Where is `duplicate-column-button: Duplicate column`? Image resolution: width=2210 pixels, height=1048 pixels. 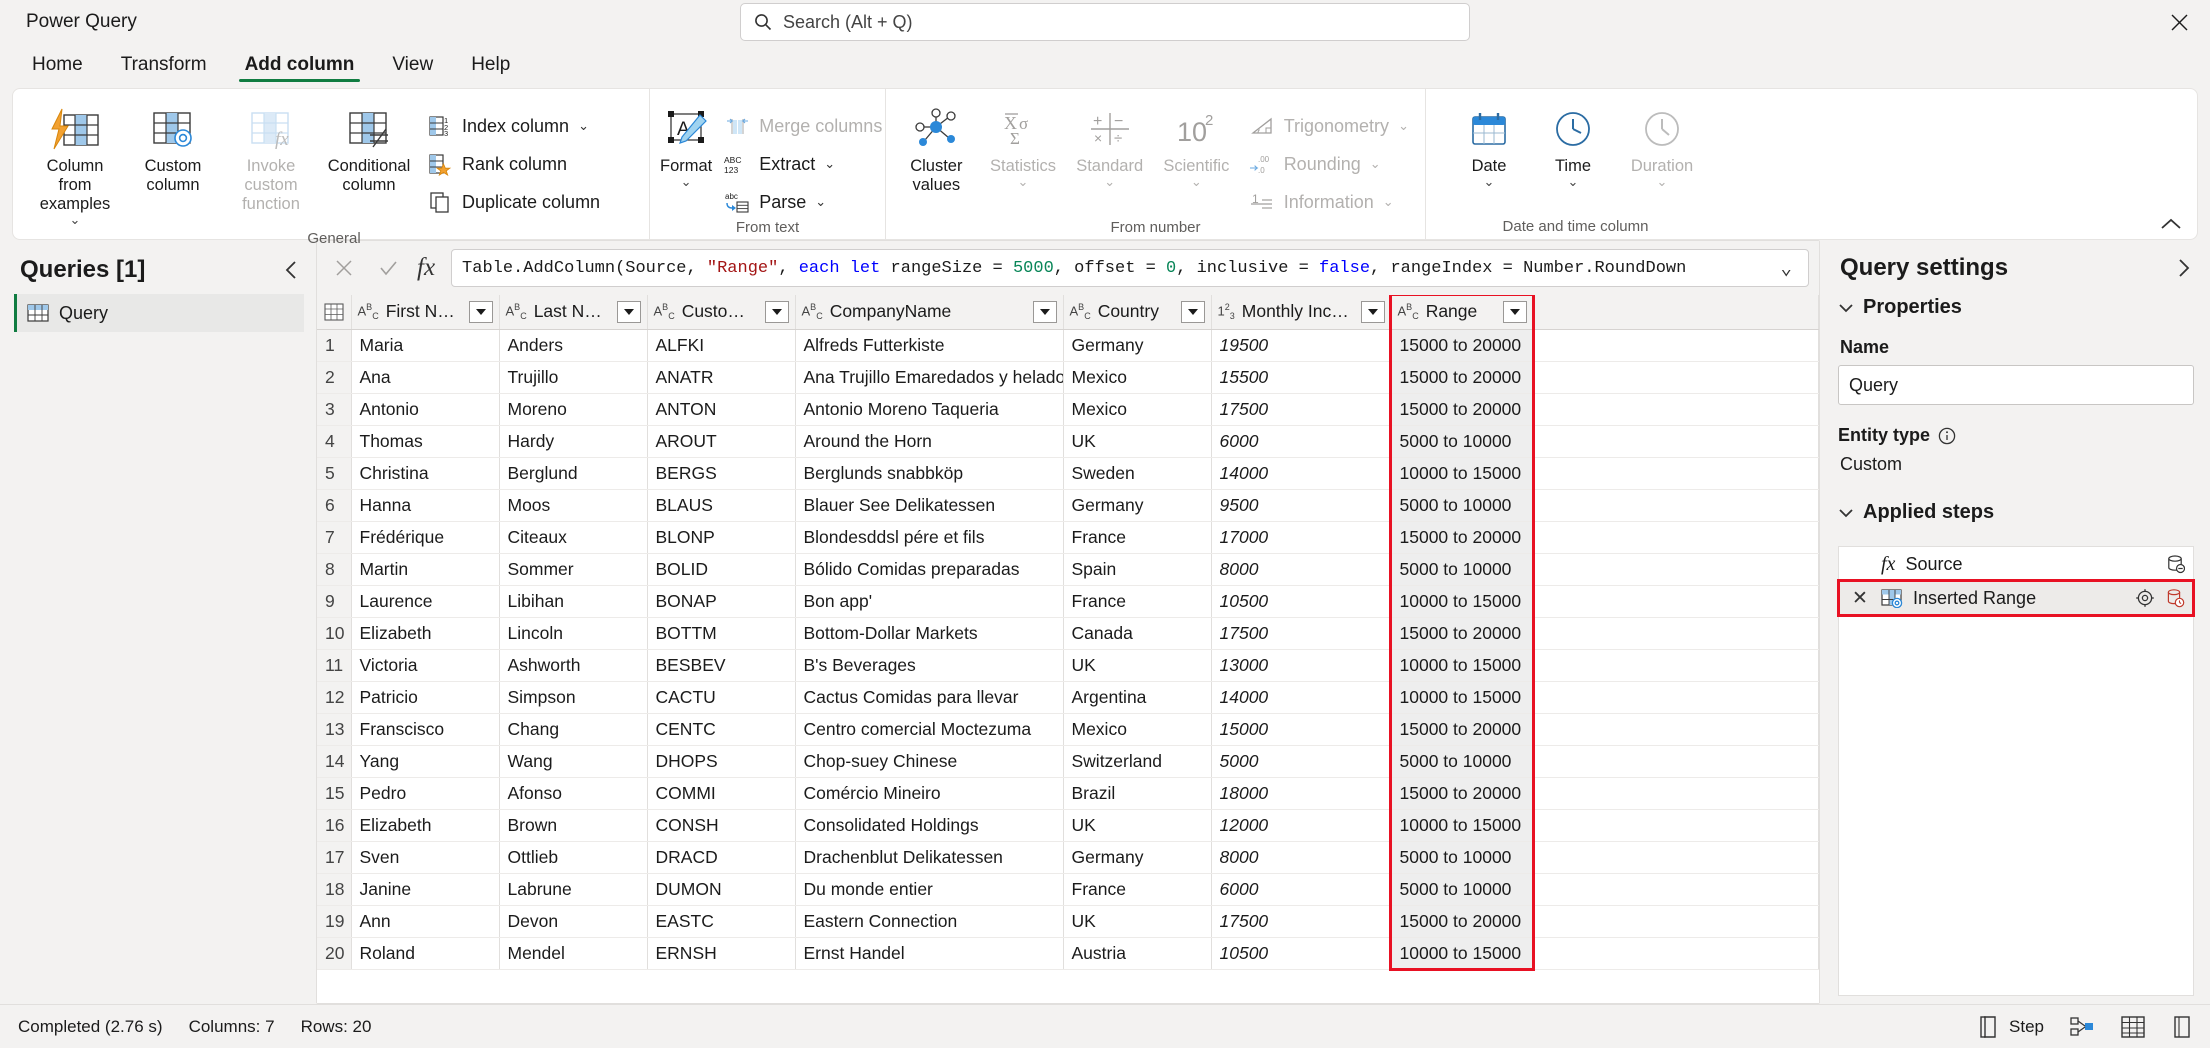 duplicate-column-button: Duplicate column is located at coordinates (513, 202).